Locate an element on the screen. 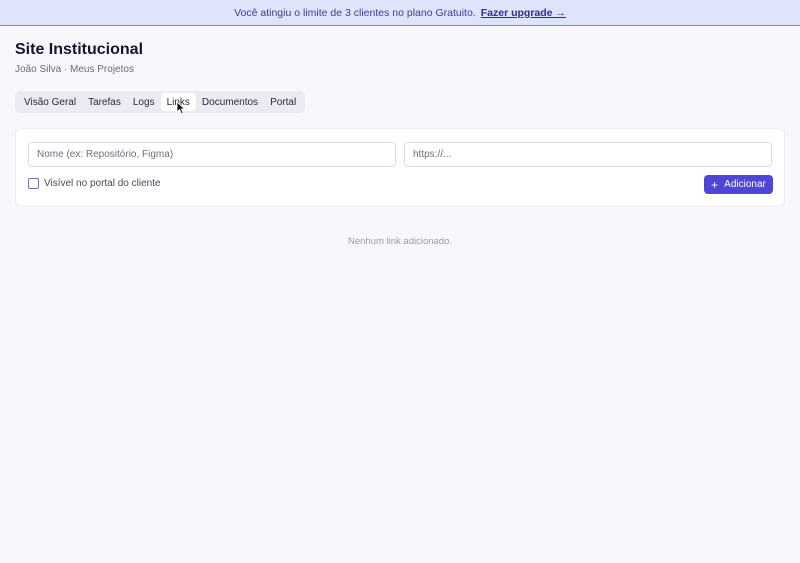 The width and height of the screenshot is (800, 563). mouse-cursor-icon is located at coordinates (181, 108).